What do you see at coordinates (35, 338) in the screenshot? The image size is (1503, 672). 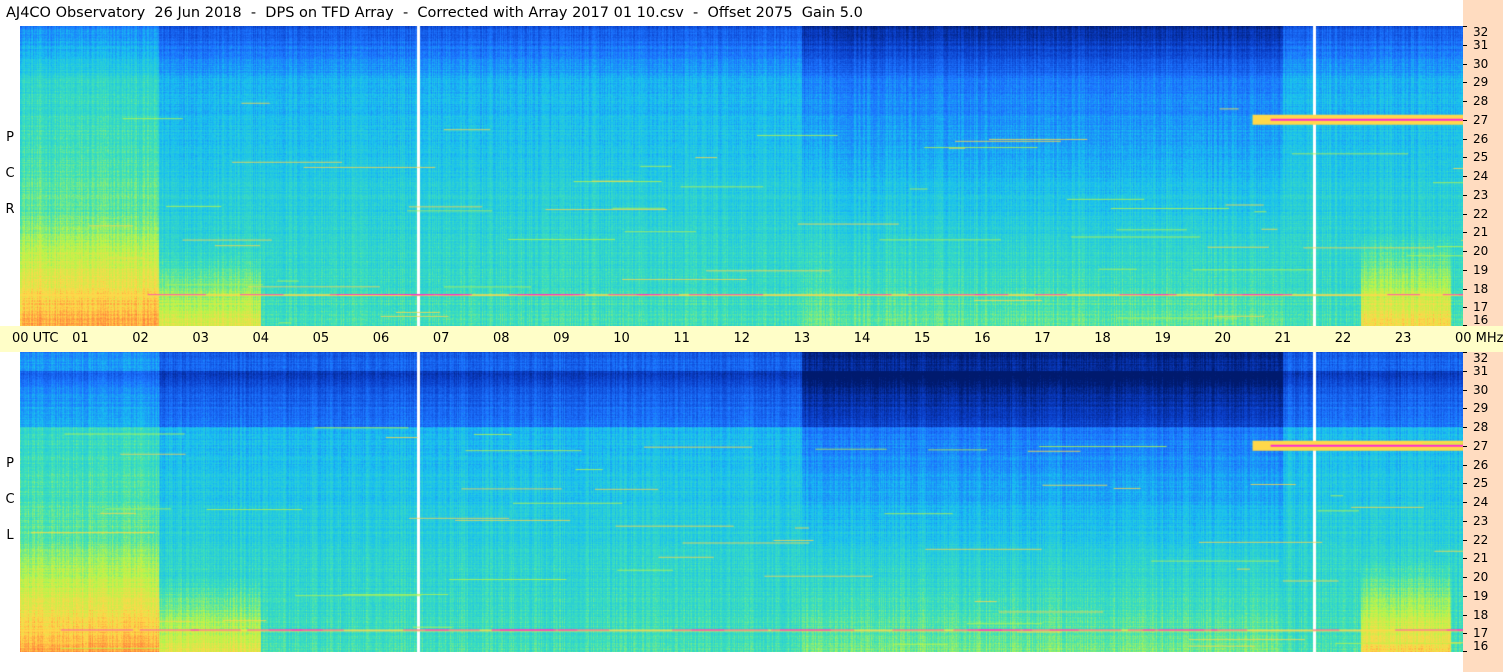 I see `time-tick-label: 00 UTC` at bounding box center [35, 338].